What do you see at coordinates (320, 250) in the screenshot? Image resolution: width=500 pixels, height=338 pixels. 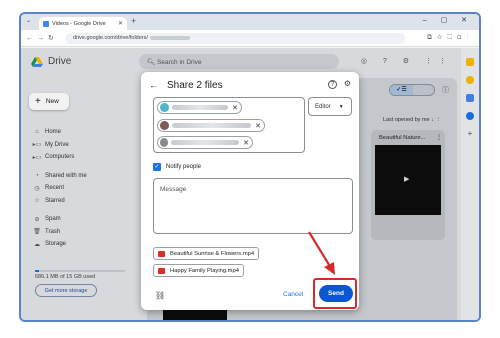 I see `arrow-shaft` at bounding box center [320, 250].